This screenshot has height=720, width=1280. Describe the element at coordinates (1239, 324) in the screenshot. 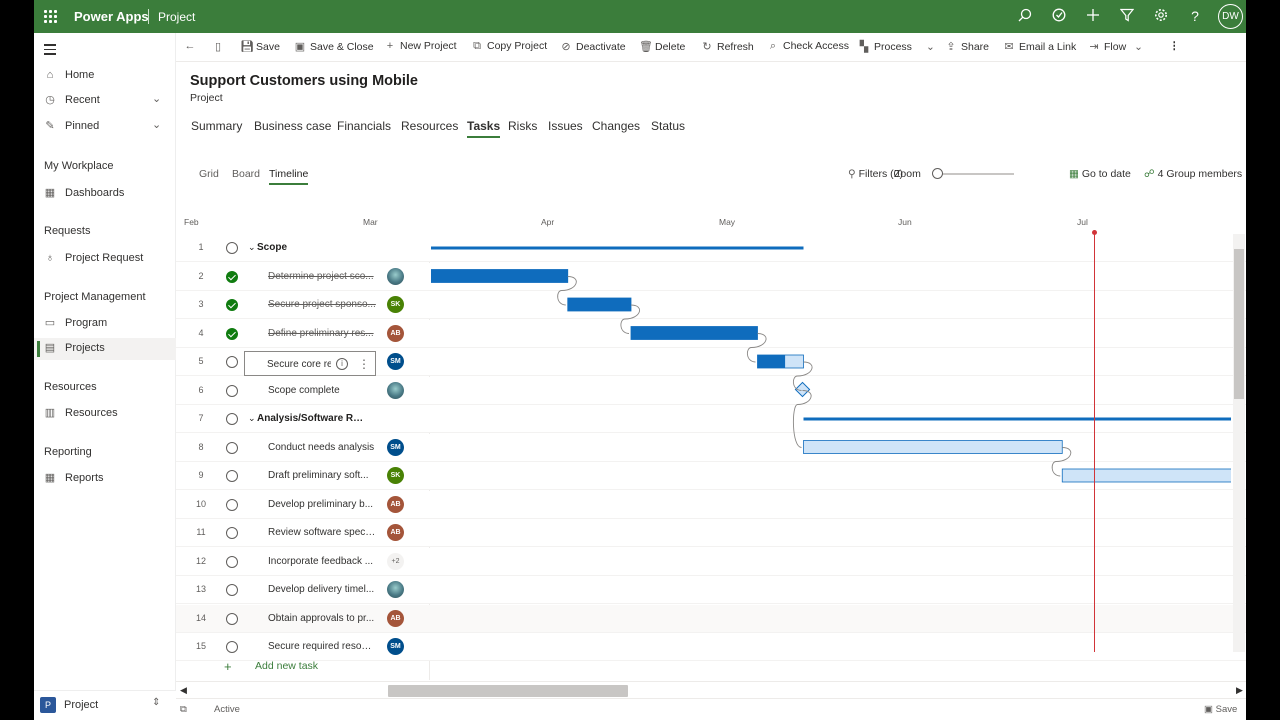

I see `vertical-scroll-thumb` at that location.